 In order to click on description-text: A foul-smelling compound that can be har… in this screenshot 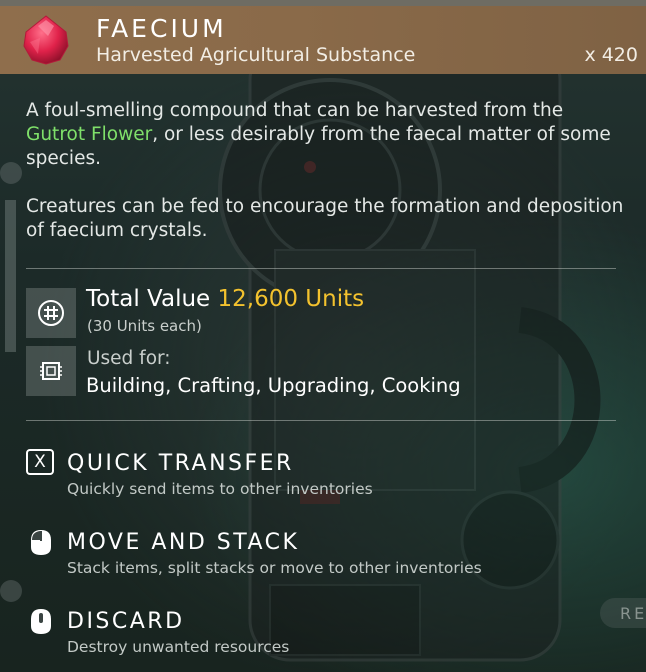, I will do `click(295, 110)`.